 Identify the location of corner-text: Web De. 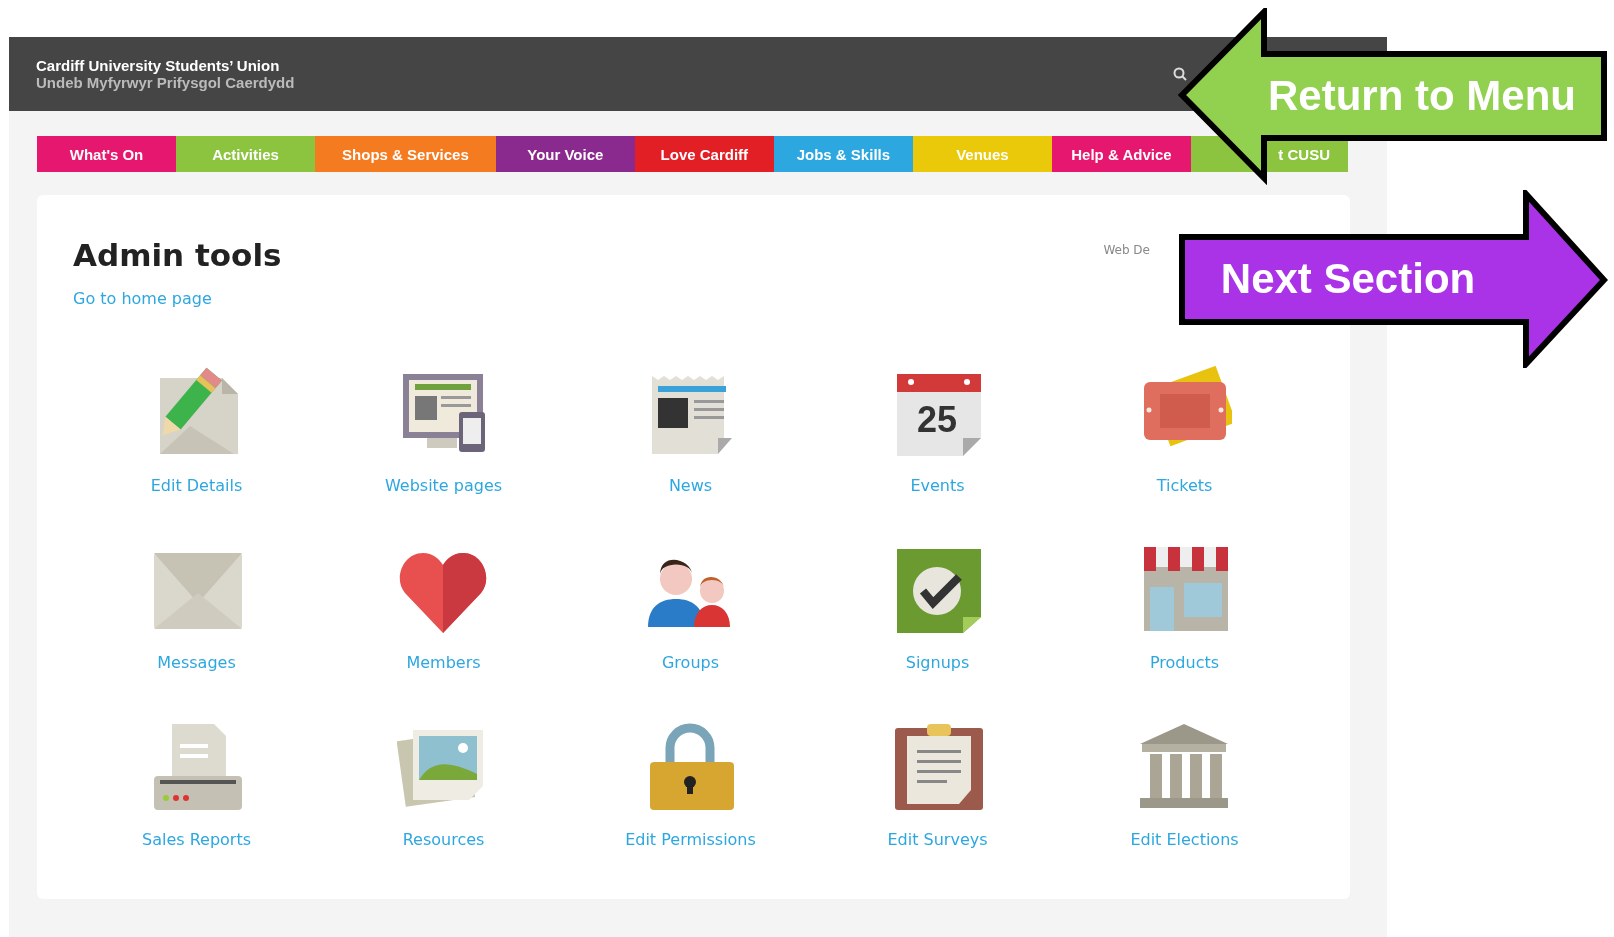
(1126, 250).